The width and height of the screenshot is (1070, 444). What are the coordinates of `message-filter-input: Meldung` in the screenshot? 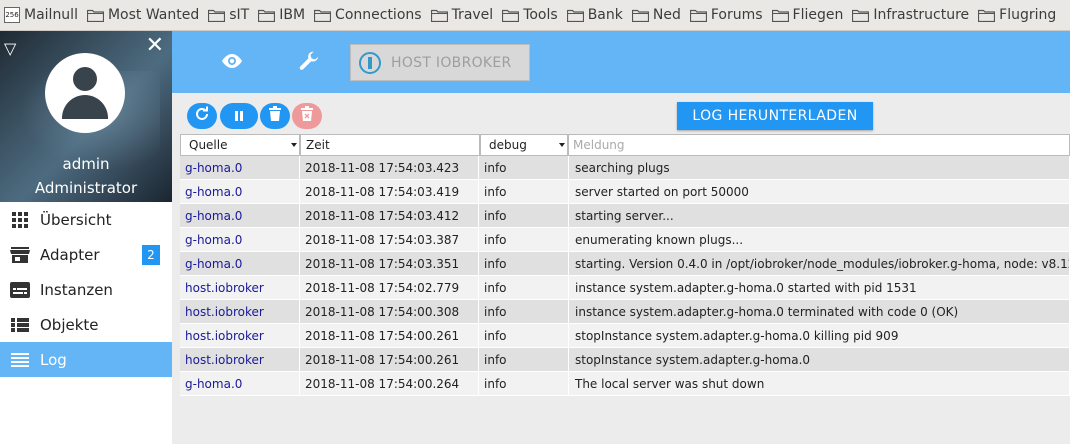 It's located at (819, 145).